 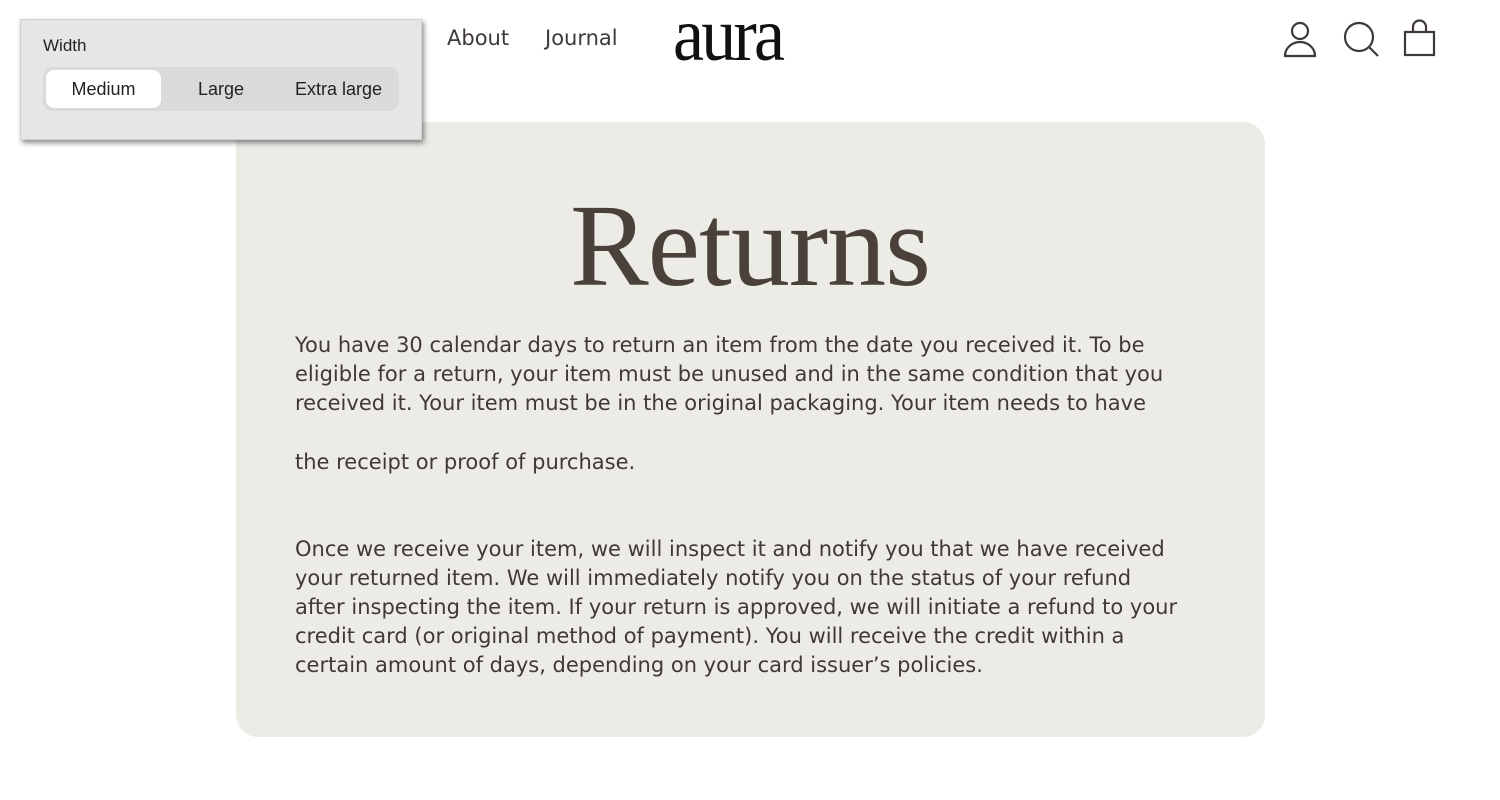 I want to click on text-line: the receipt or proof of purchase., so click(x=465, y=462).